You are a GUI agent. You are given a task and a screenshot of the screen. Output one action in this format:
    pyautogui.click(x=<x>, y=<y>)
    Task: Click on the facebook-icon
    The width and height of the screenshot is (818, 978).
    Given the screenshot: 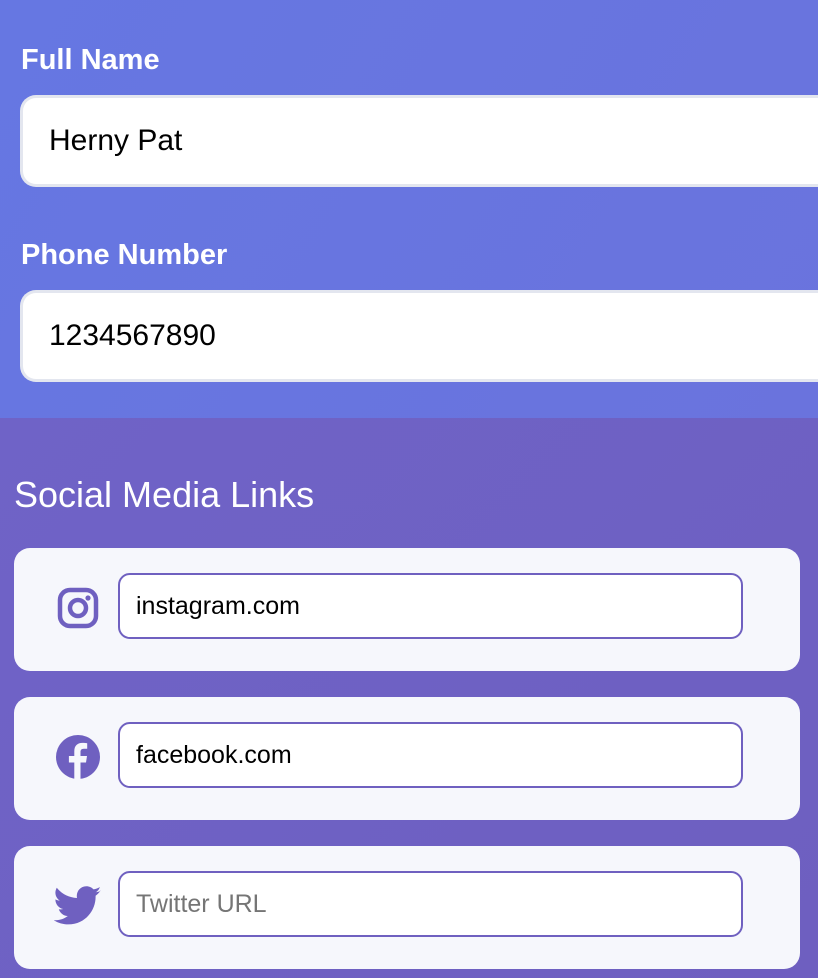 What is the action you would take?
    pyautogui.click(x=78, y=757)
    